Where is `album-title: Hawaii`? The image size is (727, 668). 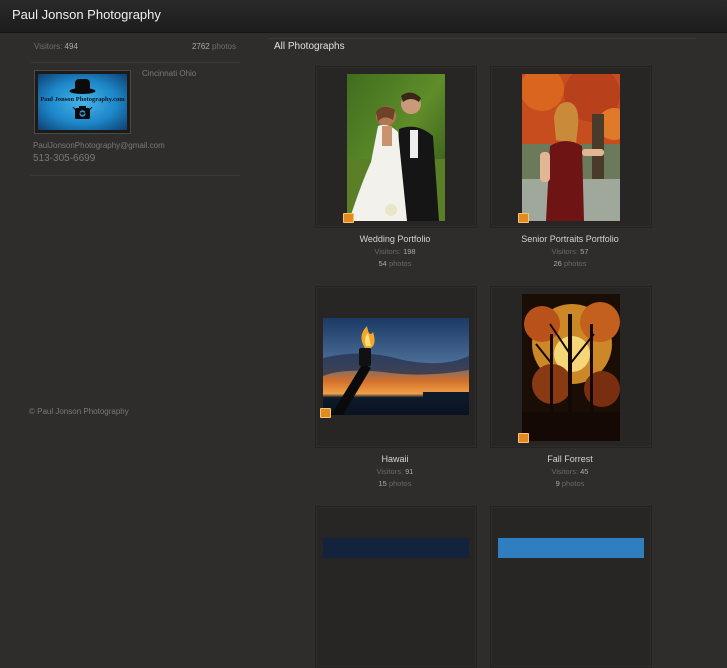 album-title: Hawaii is located at coordinates (395, 459).